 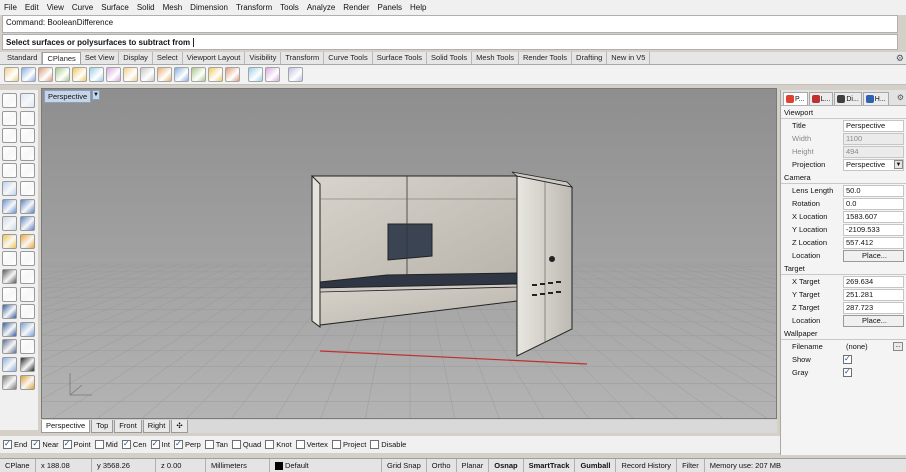 I want to click on set-cplane-to-surface-icon, so click(x=272, y=74).